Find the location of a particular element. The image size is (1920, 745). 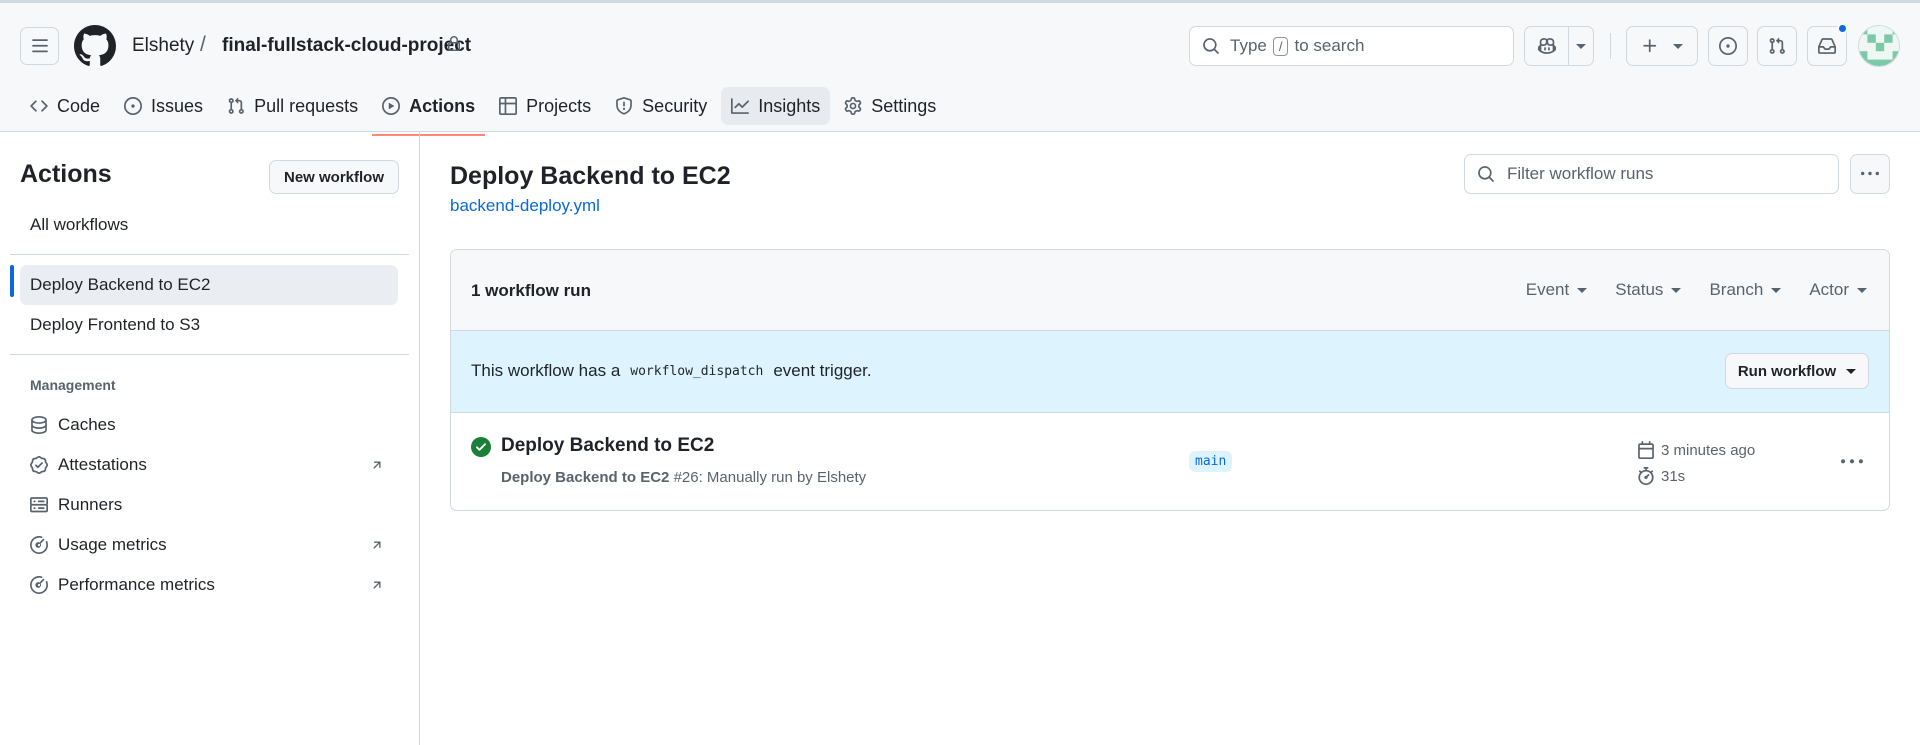

filter-placeholder: Filter workflow runs is located at coordinates (1580, 173).